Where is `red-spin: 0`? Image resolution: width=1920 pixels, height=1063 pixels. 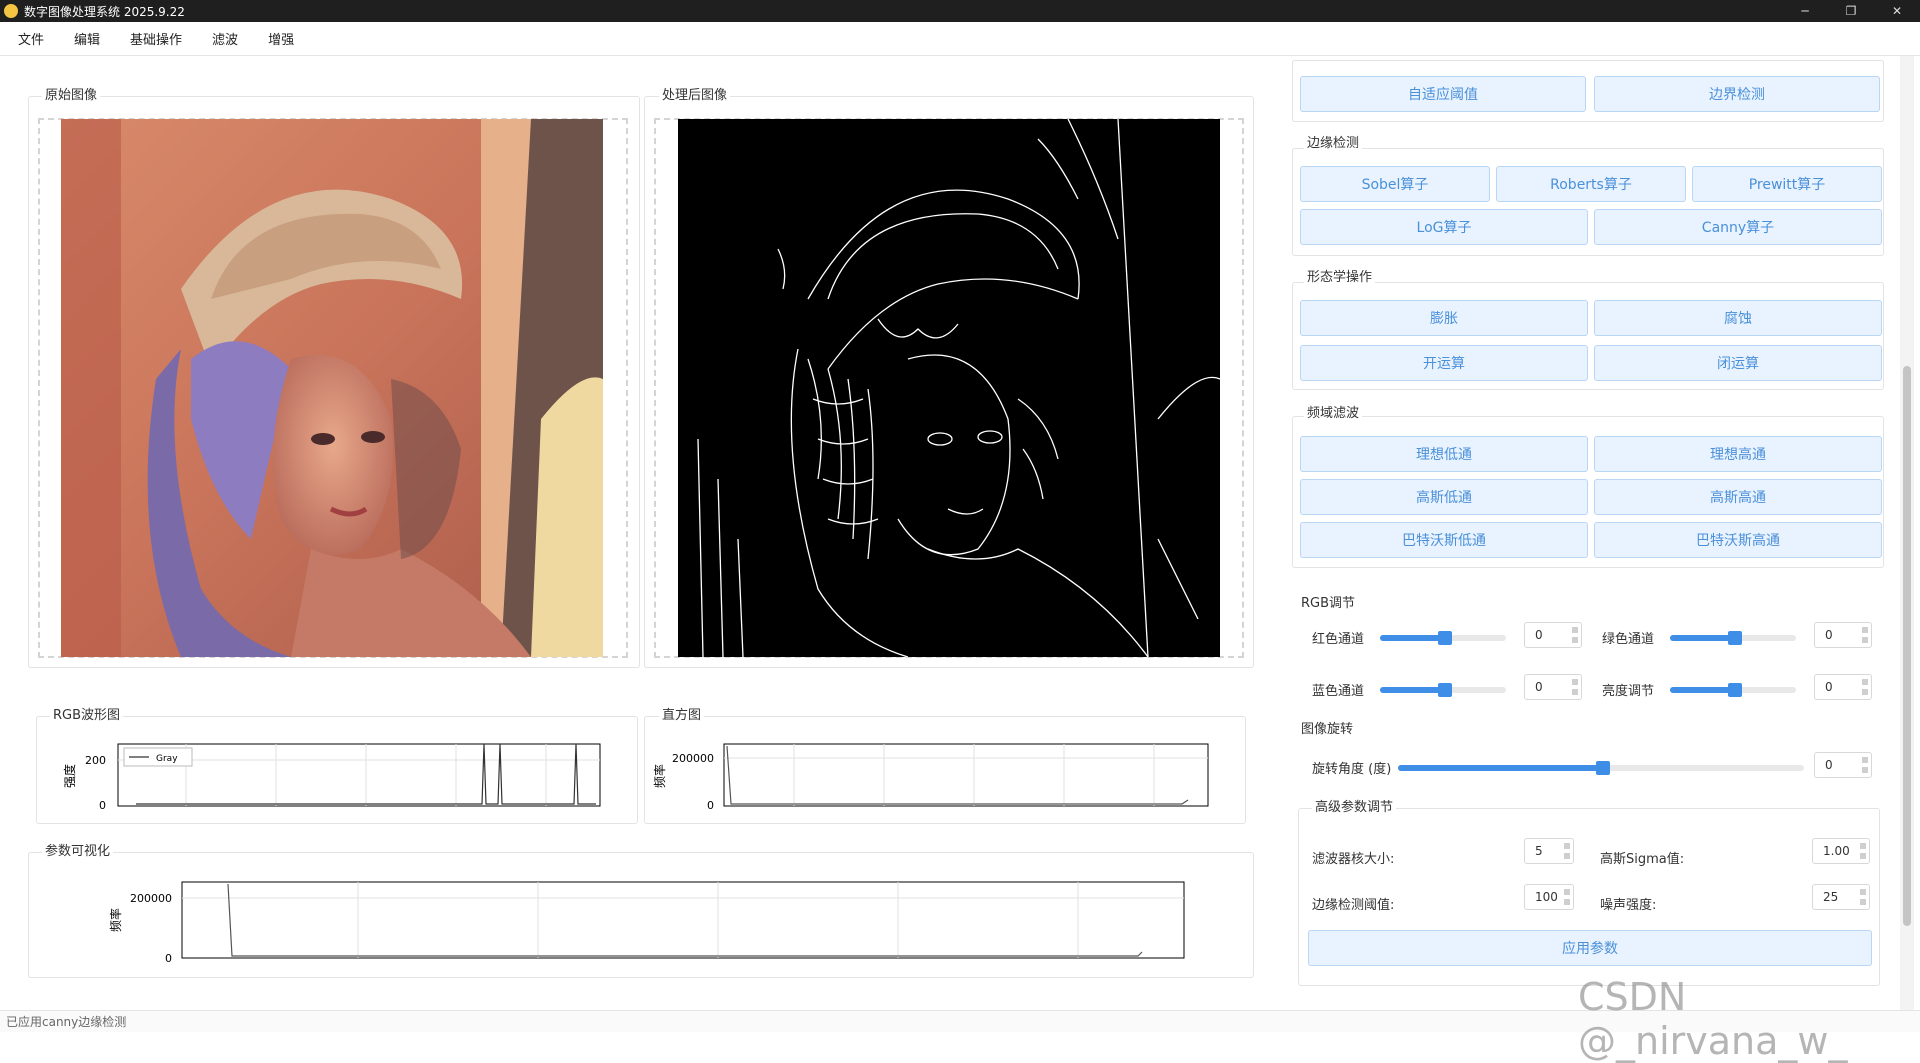
red-spin: 0 is located at coordinates (1553, 635).